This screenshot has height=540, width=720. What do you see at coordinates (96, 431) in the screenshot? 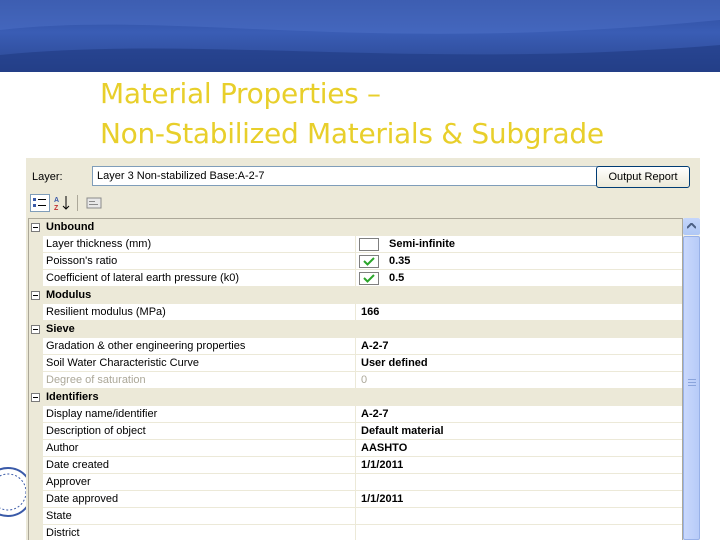
I see `property-name: Description of object` at bounding box center [96, 431].